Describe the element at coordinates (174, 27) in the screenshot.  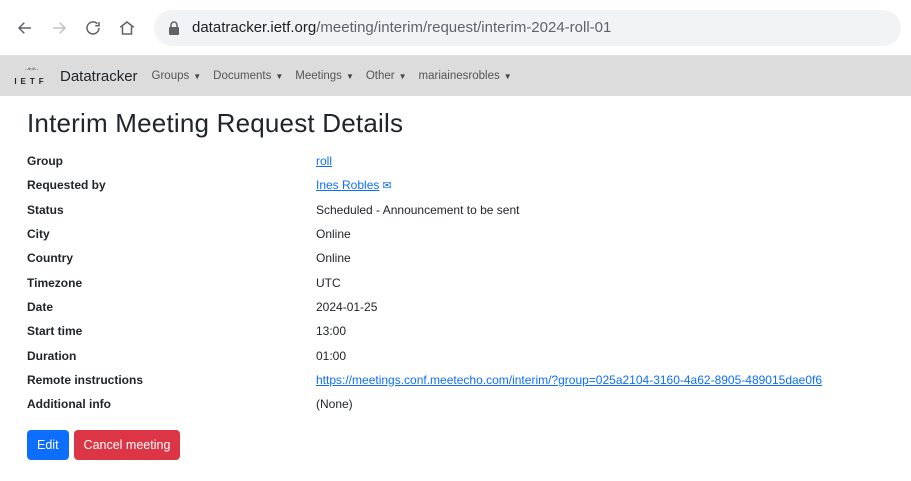
I see `lock-icon` at that location.